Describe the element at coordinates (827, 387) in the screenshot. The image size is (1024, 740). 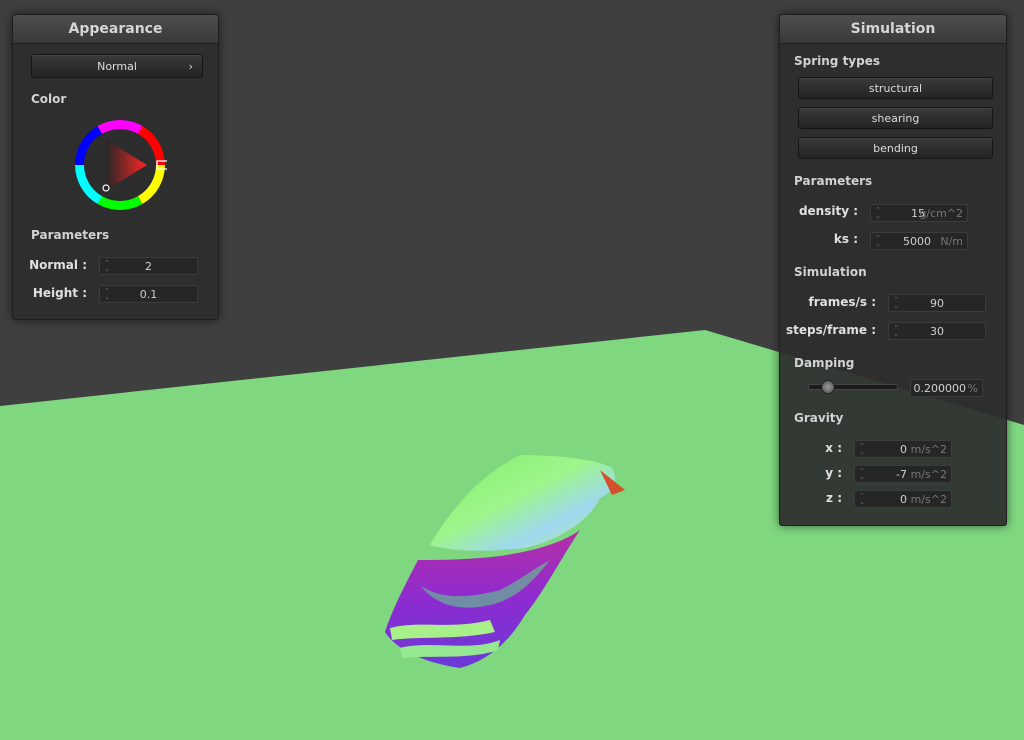
I see `damping-slider-thumb` at that location.